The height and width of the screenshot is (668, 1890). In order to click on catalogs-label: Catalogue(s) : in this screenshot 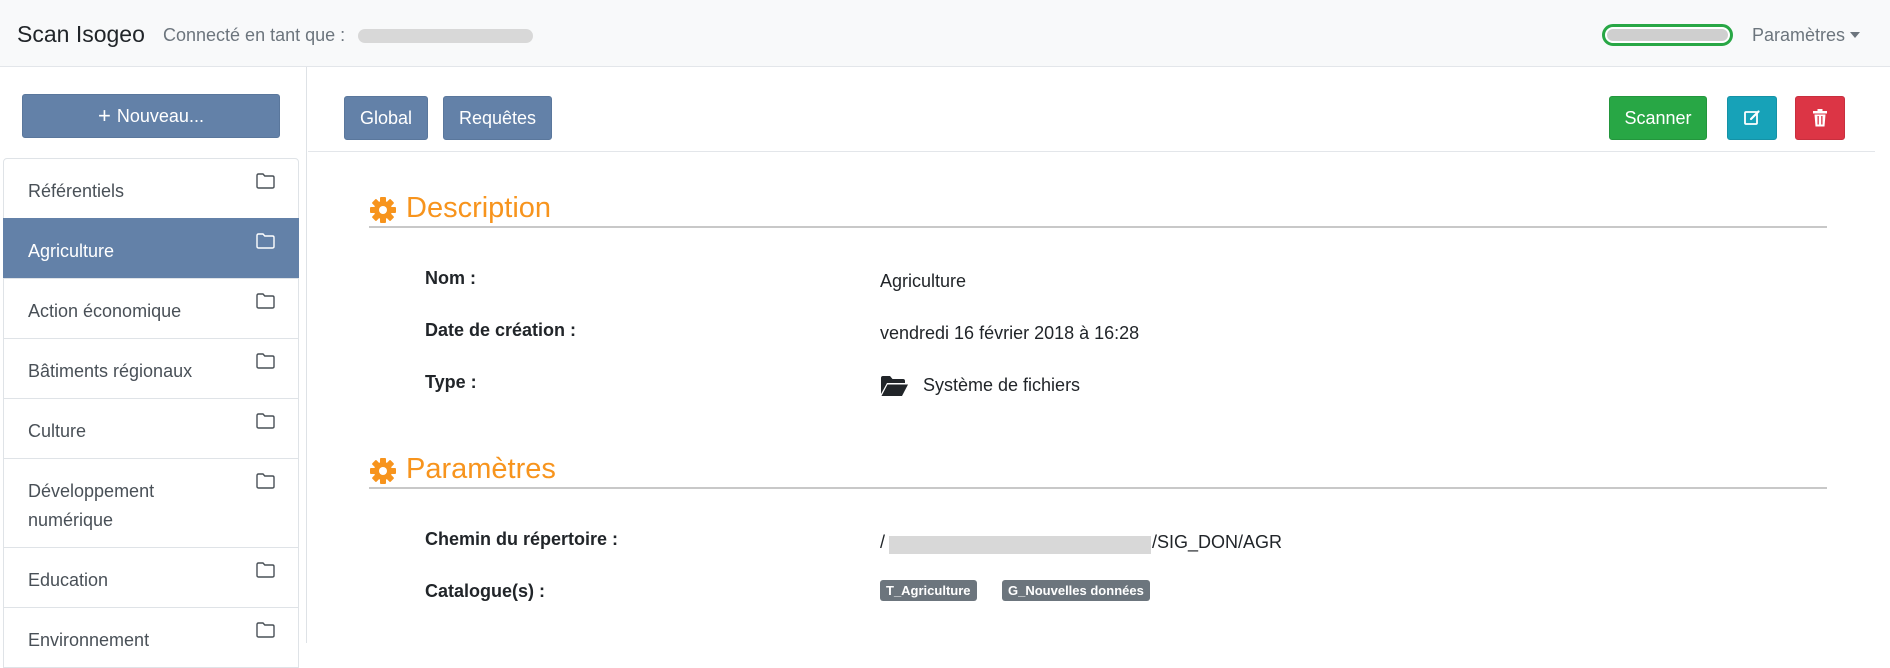, I will do `click(485, 591)`.